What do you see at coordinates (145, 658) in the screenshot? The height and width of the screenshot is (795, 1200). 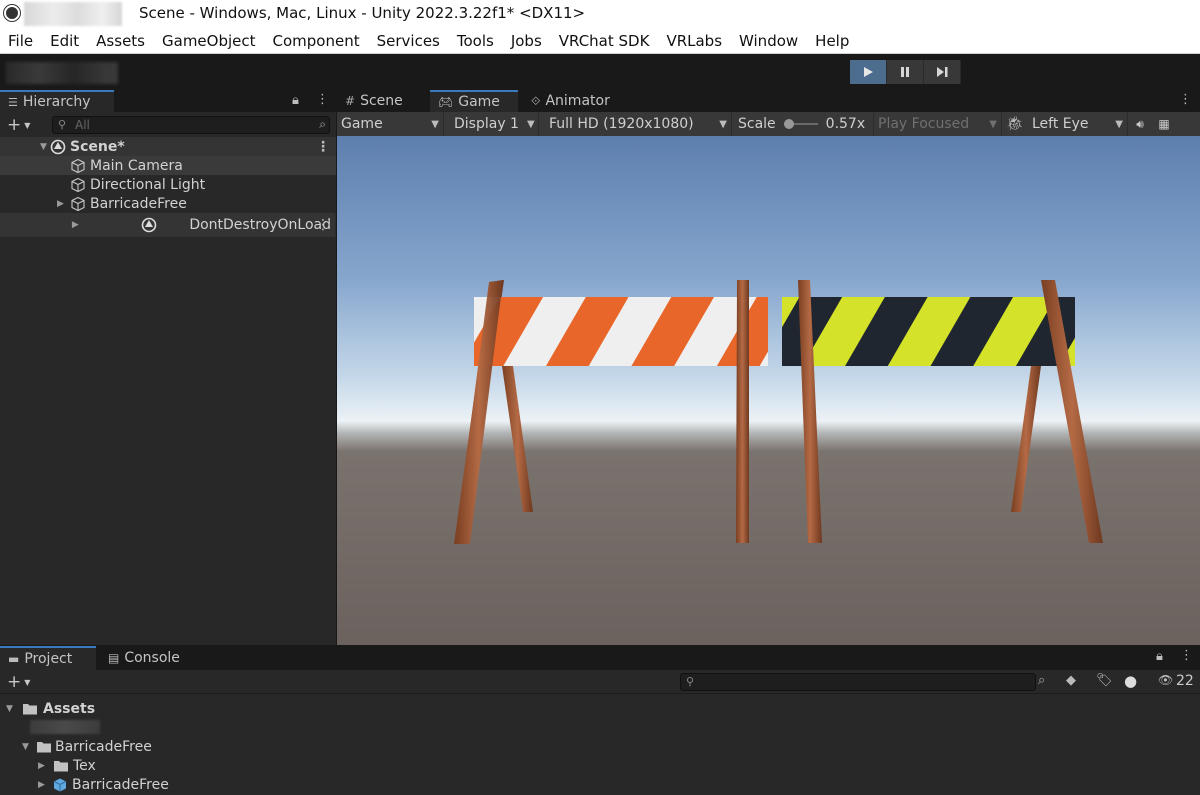 I see `tab-console: ▤ Console` at bounding box center [145, 658].